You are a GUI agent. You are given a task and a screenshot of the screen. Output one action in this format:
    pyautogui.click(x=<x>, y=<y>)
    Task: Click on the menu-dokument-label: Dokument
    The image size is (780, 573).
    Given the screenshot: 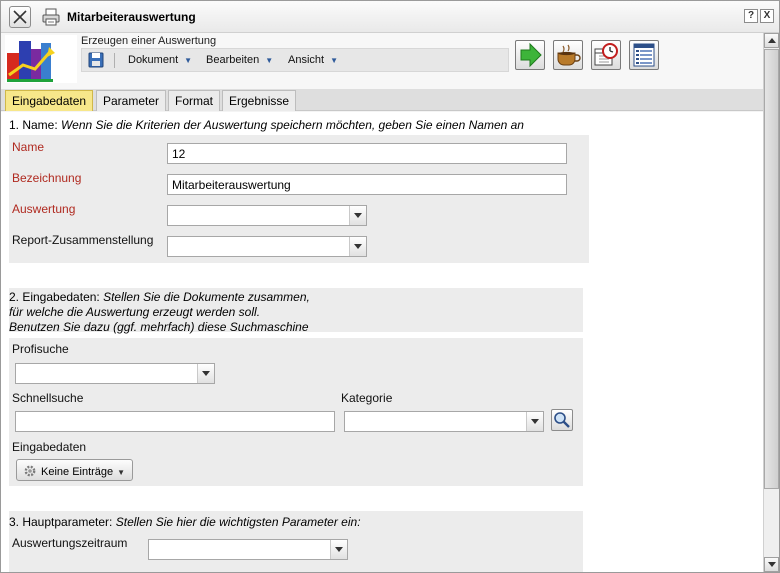 What is the action you would take?
    pyautogui.click(x=153, y=60)
    